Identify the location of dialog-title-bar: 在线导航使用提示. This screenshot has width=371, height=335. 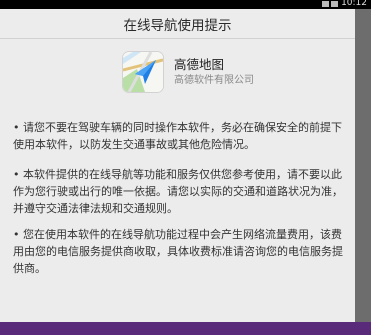
(177, 24).